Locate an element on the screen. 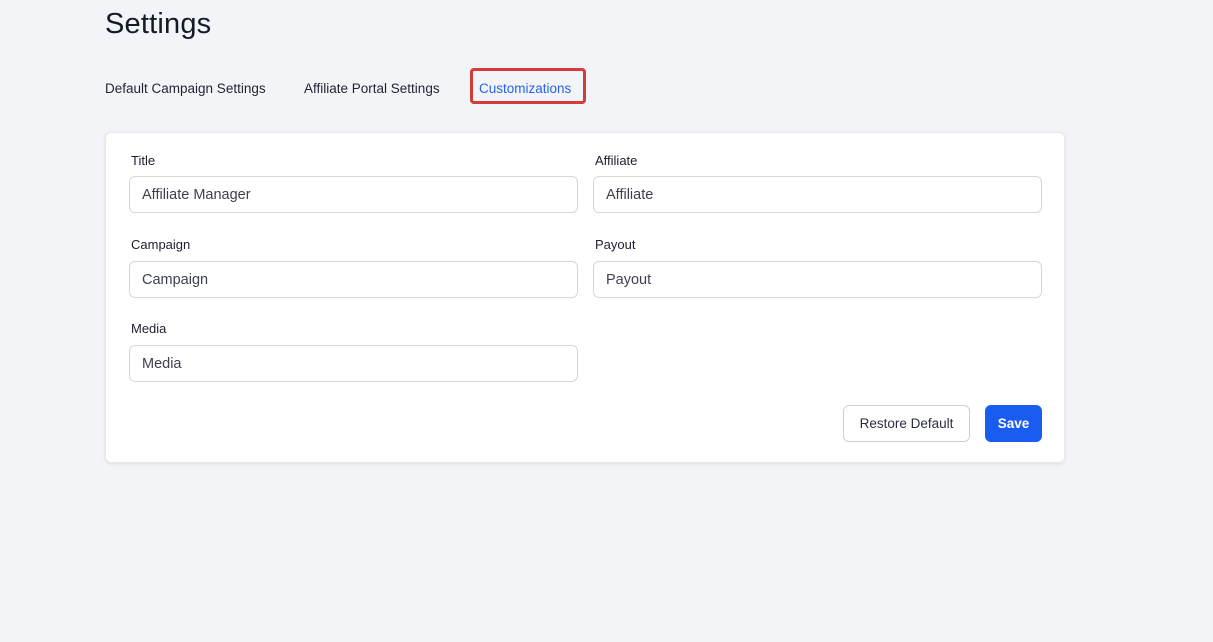 The image size is (1213, 642). restore-default-button: Restore Default is located at coordinates (906, 423).